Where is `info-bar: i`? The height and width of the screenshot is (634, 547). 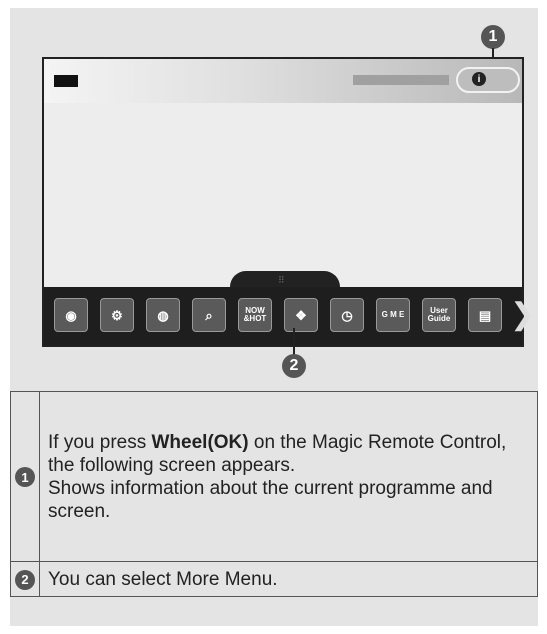
info-bar: i is located at coordinates (283, 81).